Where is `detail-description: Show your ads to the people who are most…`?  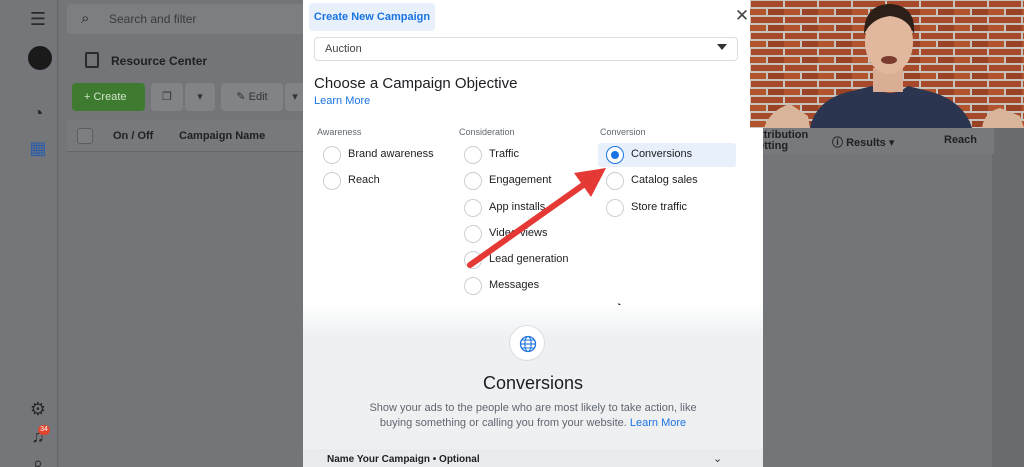 detail-description: Show your ads to the people who are most… is located at coordinates (533, 416).